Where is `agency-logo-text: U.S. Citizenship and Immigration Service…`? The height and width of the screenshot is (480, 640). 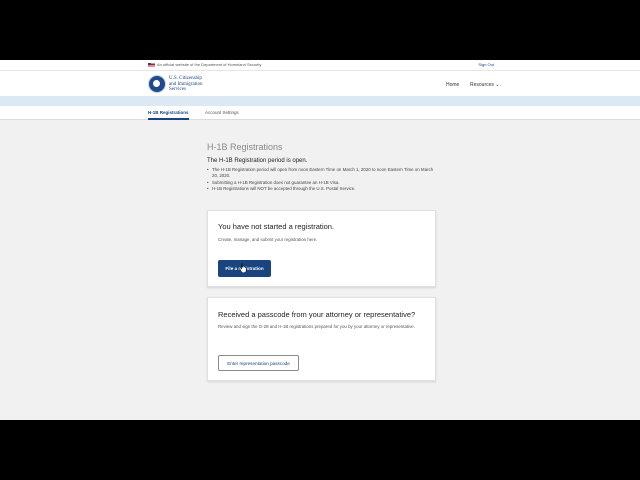
agency-logo-text: U.S. Citizenship and Immigration Service… is located at coordinates (185, 84).